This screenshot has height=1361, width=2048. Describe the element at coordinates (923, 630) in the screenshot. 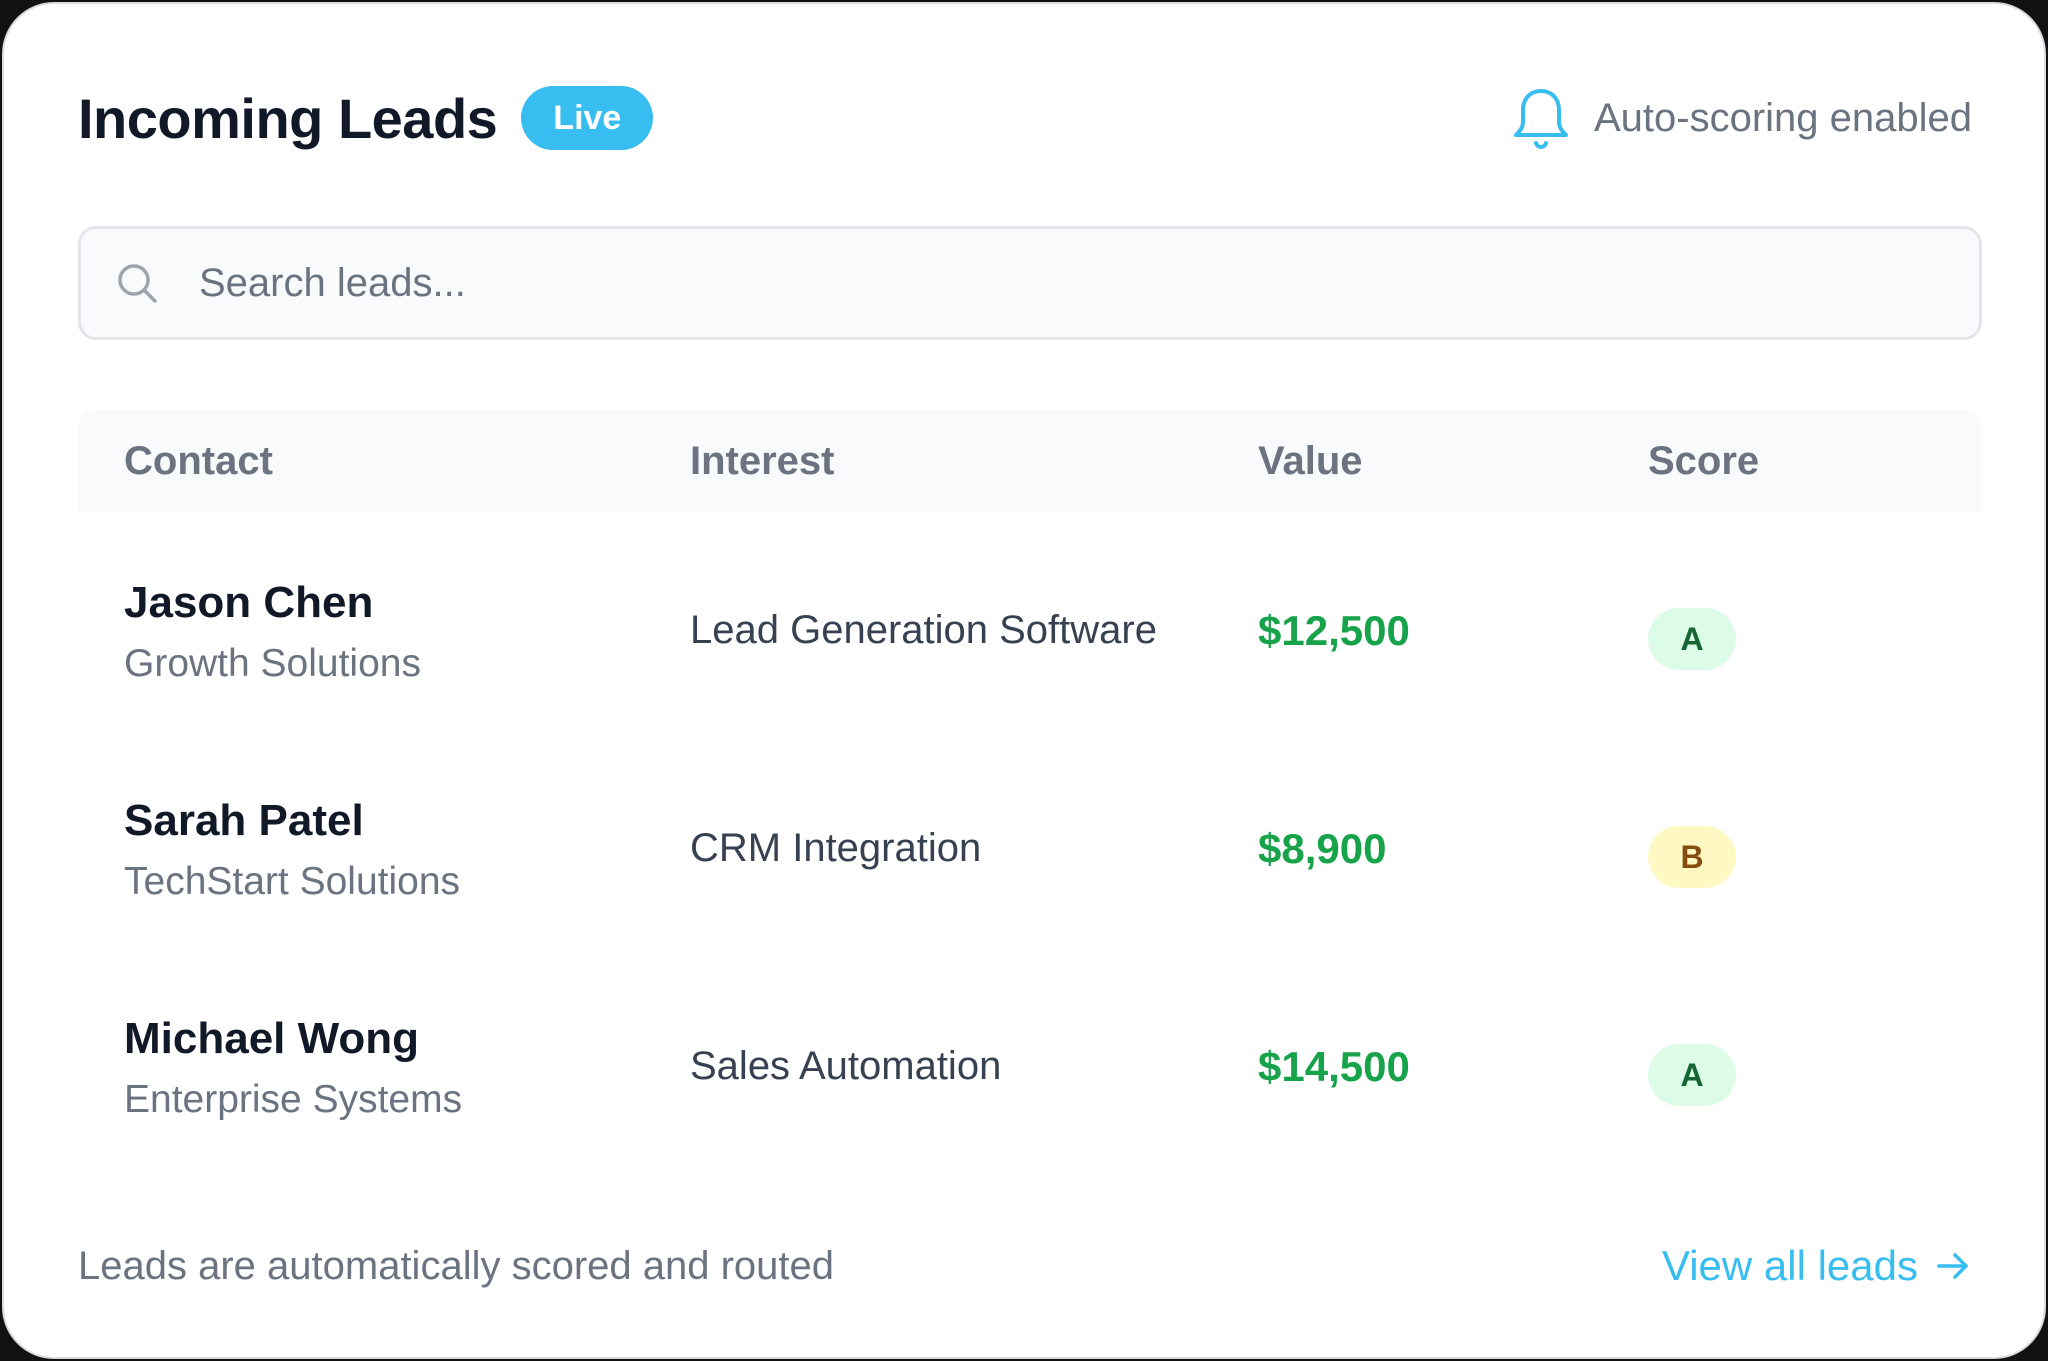

I see `interest-cell: Lead Generation Software` at that location.